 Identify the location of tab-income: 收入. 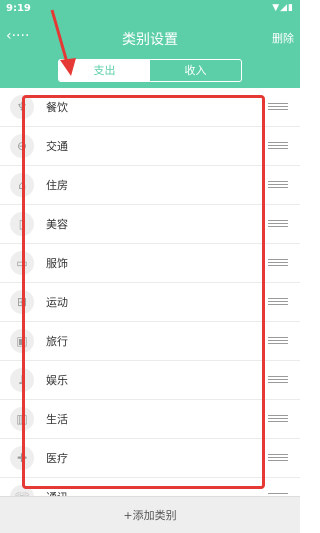
(195, 70).